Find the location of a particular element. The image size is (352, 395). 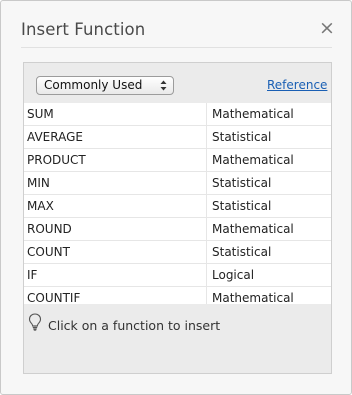

category-select-value: Commonly Used is located at coordinates (93, 85).